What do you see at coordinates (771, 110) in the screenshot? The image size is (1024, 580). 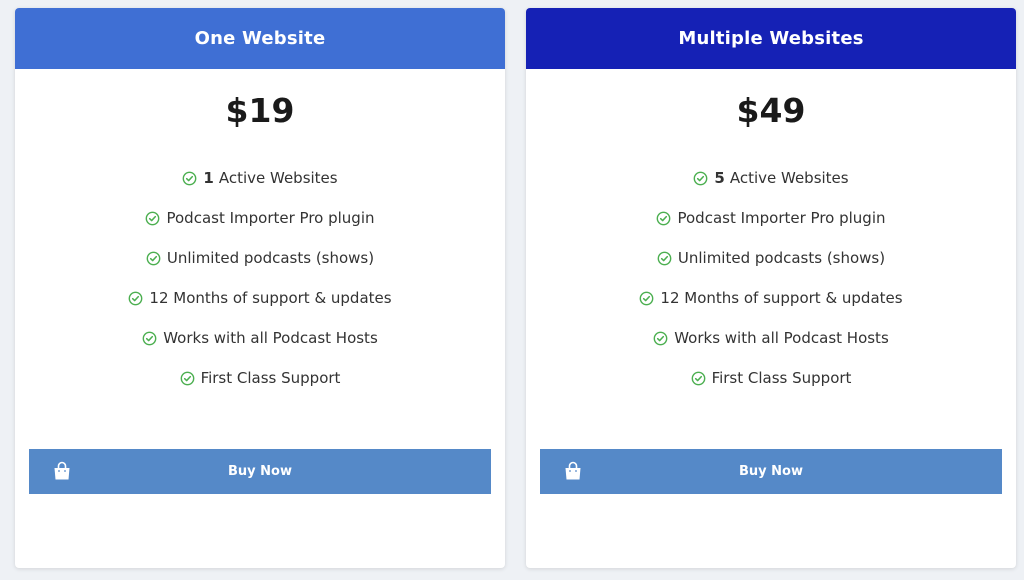 I see `plan-price: $49` at bounding box center [771, 110].